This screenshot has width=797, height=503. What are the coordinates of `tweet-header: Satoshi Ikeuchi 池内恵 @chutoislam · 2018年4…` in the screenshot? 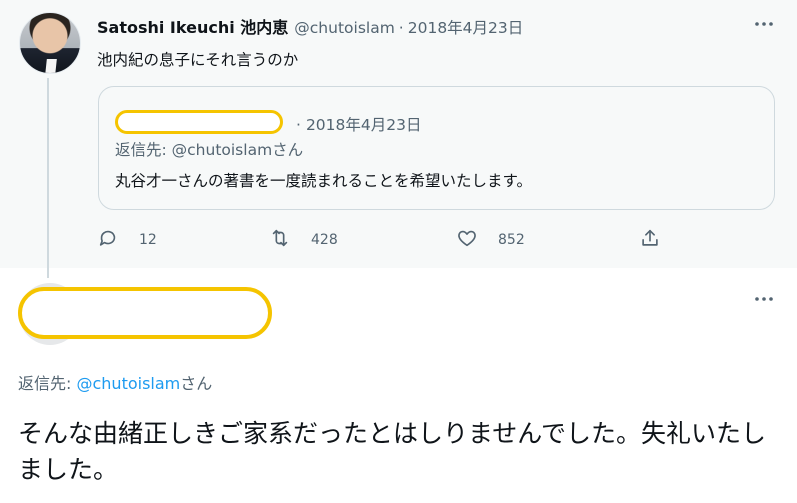 It's located at (310, 26).